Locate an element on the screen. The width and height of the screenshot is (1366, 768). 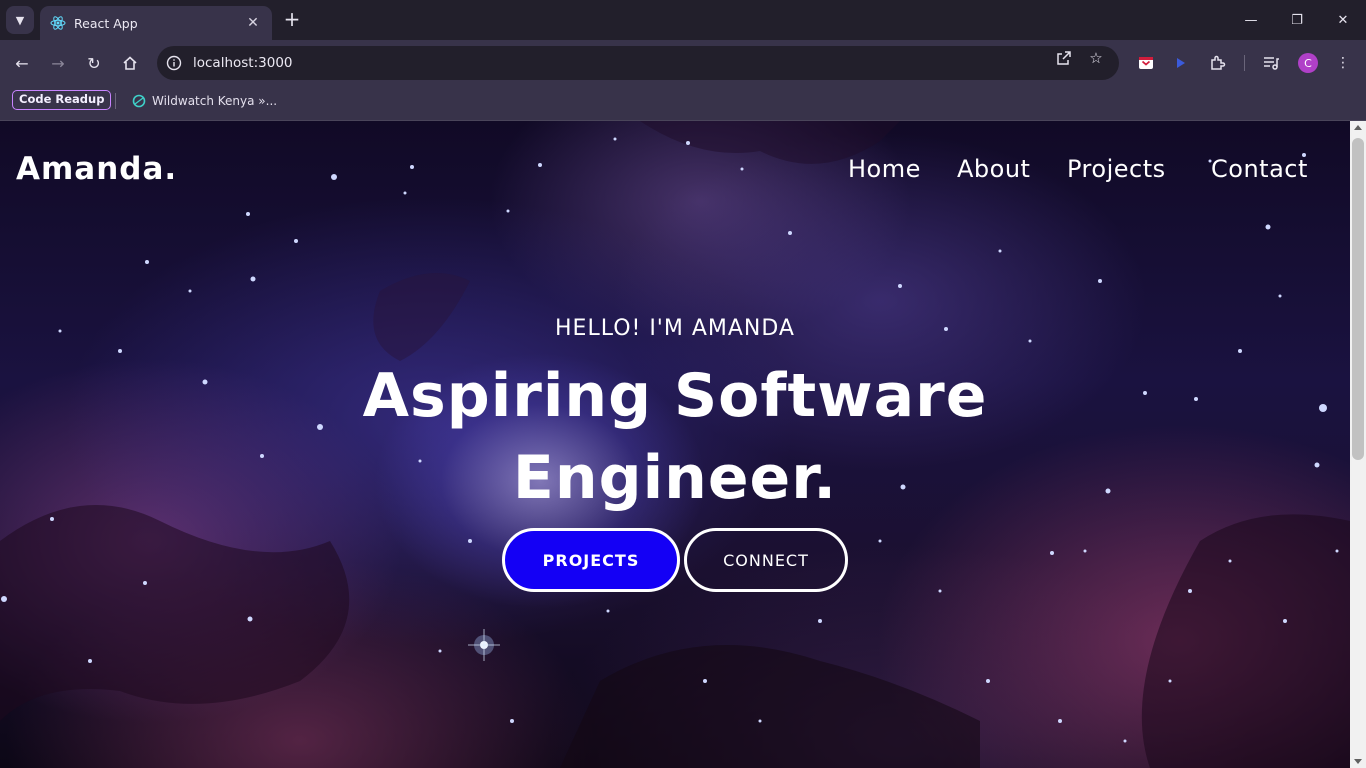
projects-button: PROJECTS is located at coordinates (591, 560).